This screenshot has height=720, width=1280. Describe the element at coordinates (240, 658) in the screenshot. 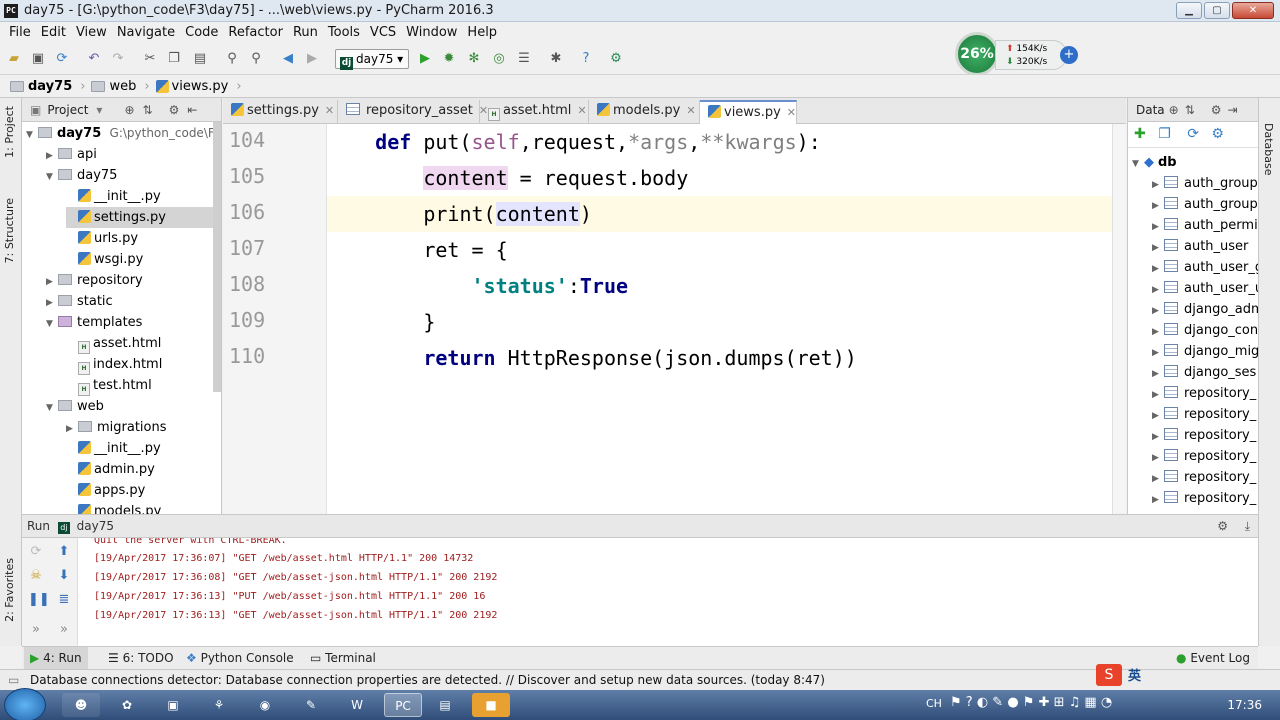

I see `tab-python-console: ❖ Python Console` at that location.